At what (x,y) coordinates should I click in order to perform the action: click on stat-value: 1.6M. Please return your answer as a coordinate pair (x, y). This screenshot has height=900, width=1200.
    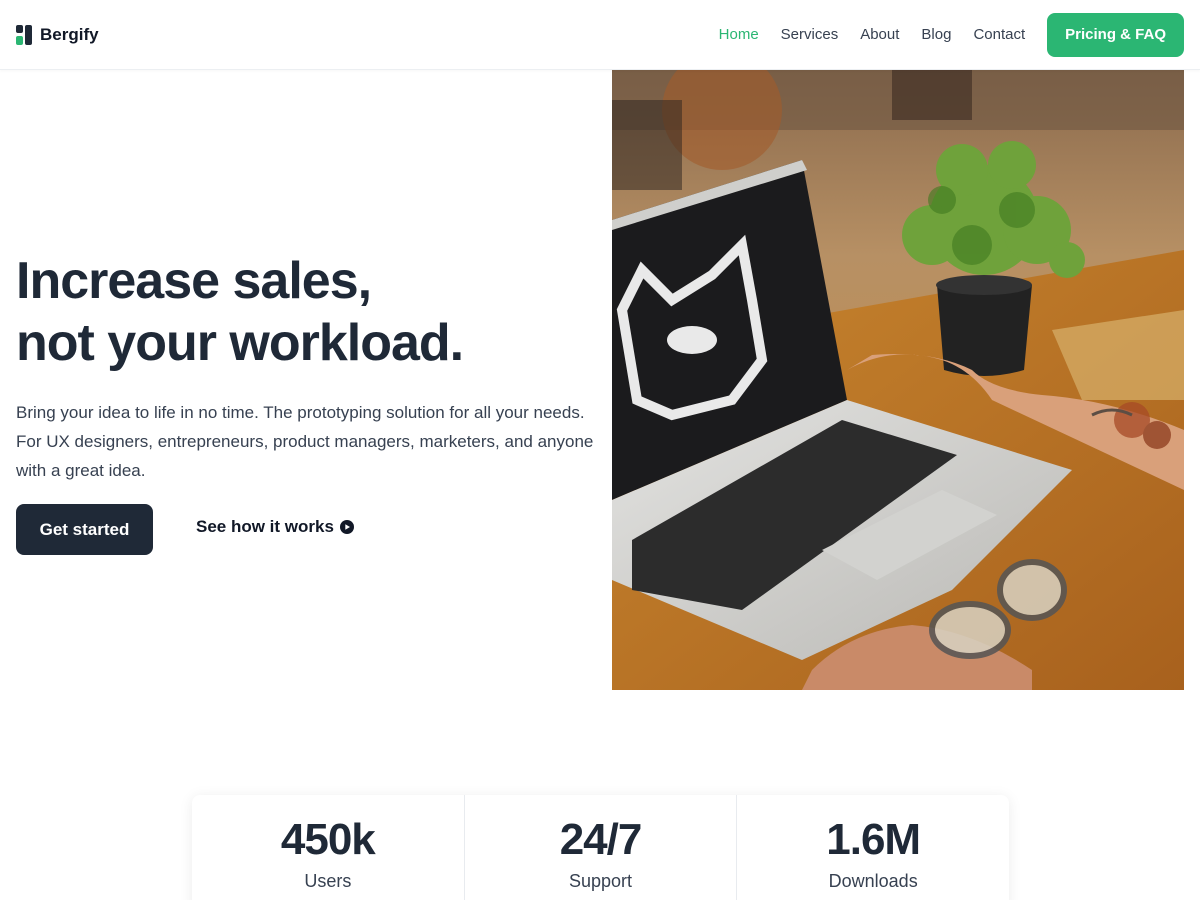
    Looking at the image, I should click on (873, 839).